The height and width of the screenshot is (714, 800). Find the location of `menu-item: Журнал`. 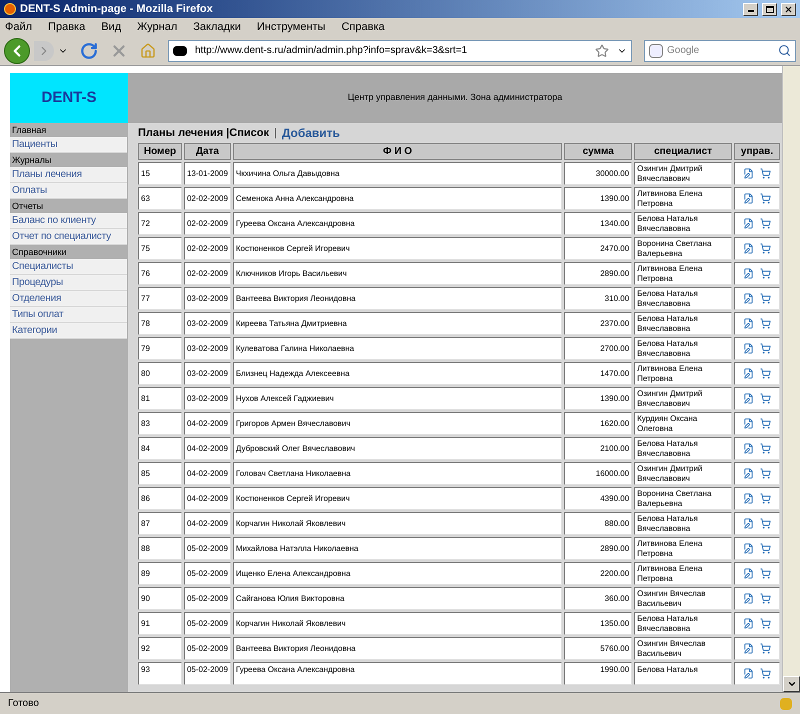

menu-item: Журнал is located at coordinates (157, 27).